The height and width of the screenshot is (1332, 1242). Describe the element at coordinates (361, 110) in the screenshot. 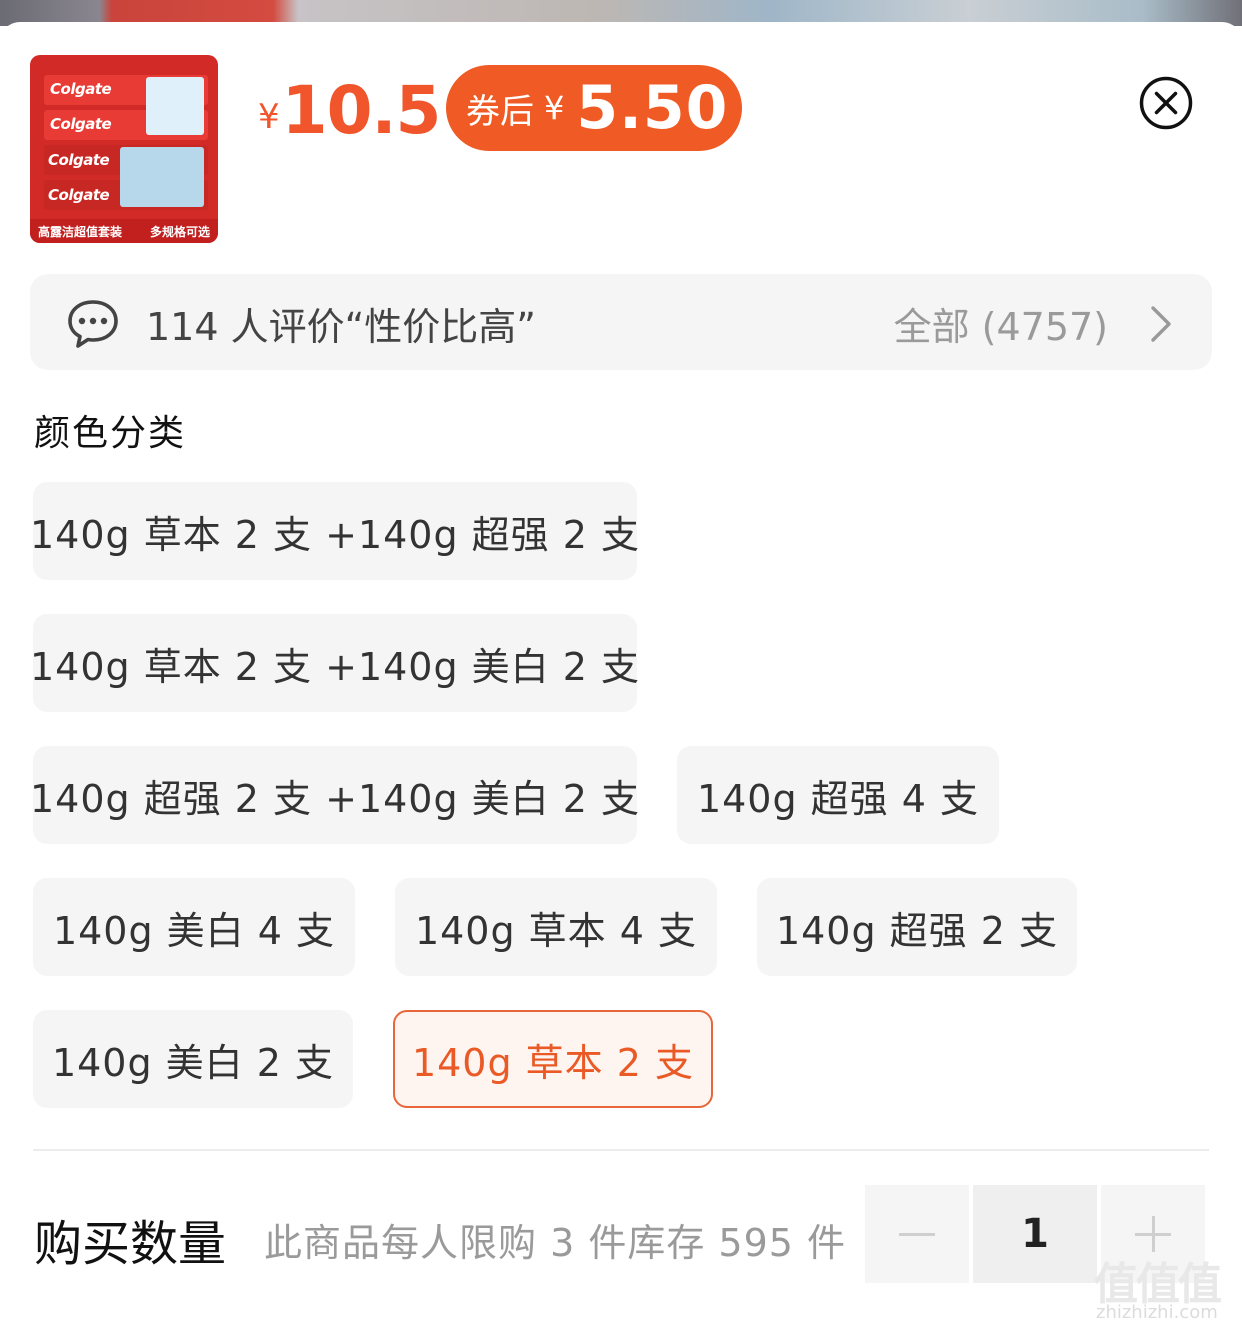

I see `price-value: 10.5` at that location.